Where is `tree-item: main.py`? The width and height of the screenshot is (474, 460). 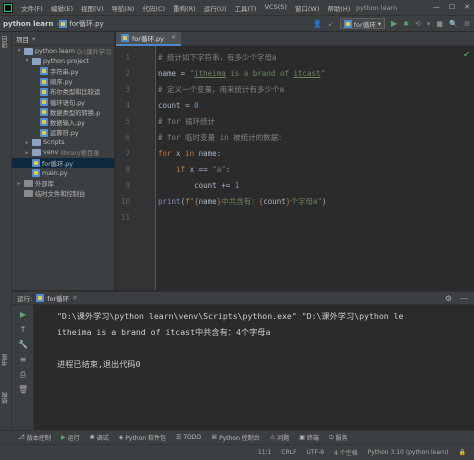 tree-item: main.py is located at coordinates (63, 173).